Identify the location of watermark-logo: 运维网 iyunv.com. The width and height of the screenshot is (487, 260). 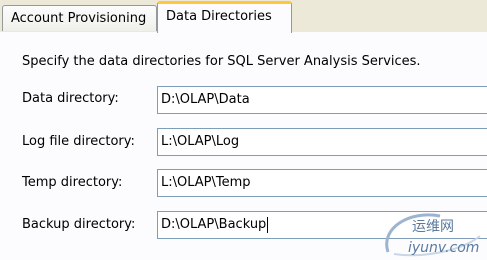
(433, 234).